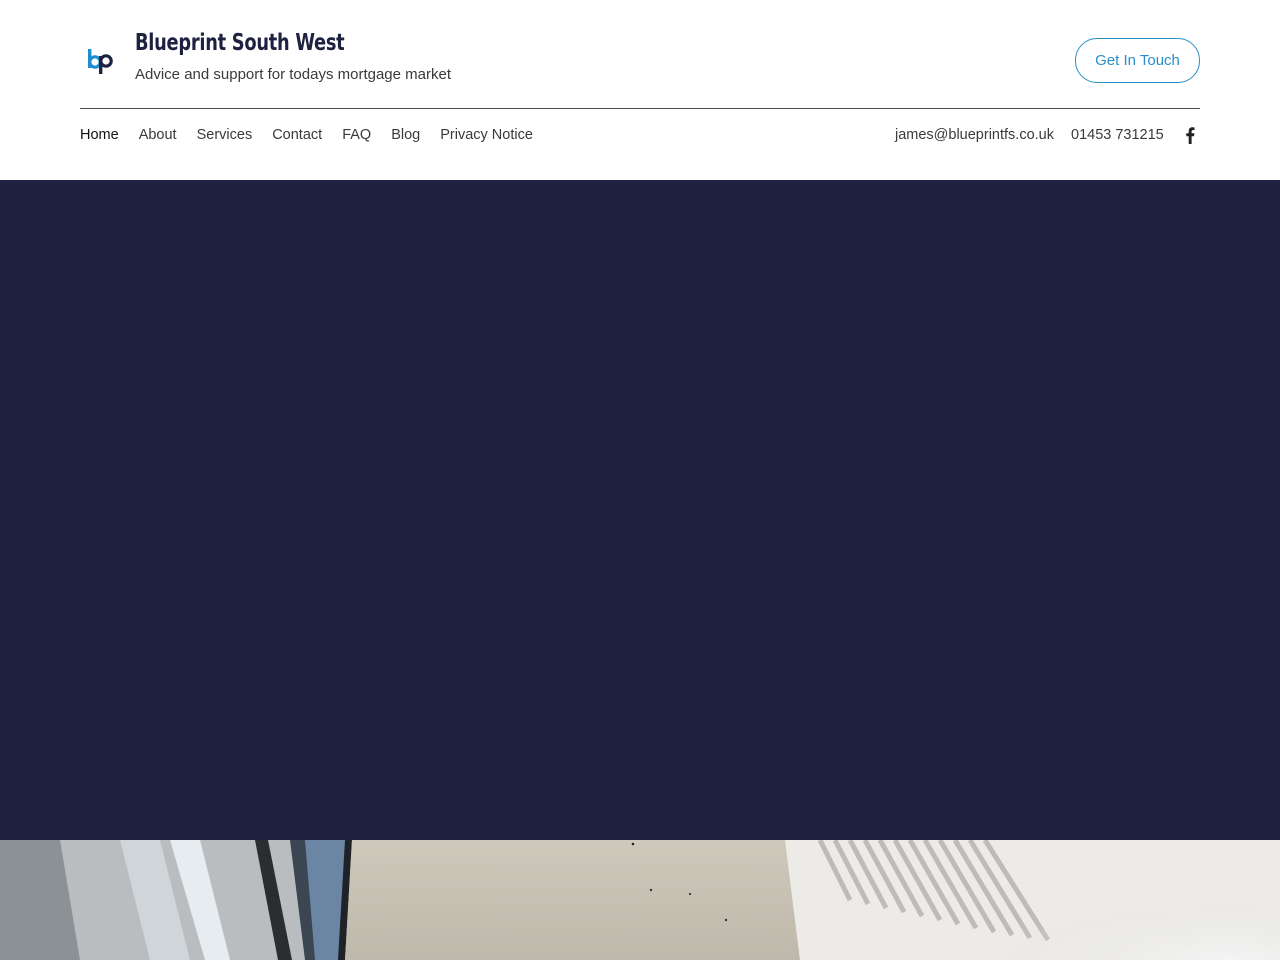 The image size is (1280, 960). Describe the element at coordinates (405, 135) in the screenshot. I see `nav-item-blog: Blog` at that location.